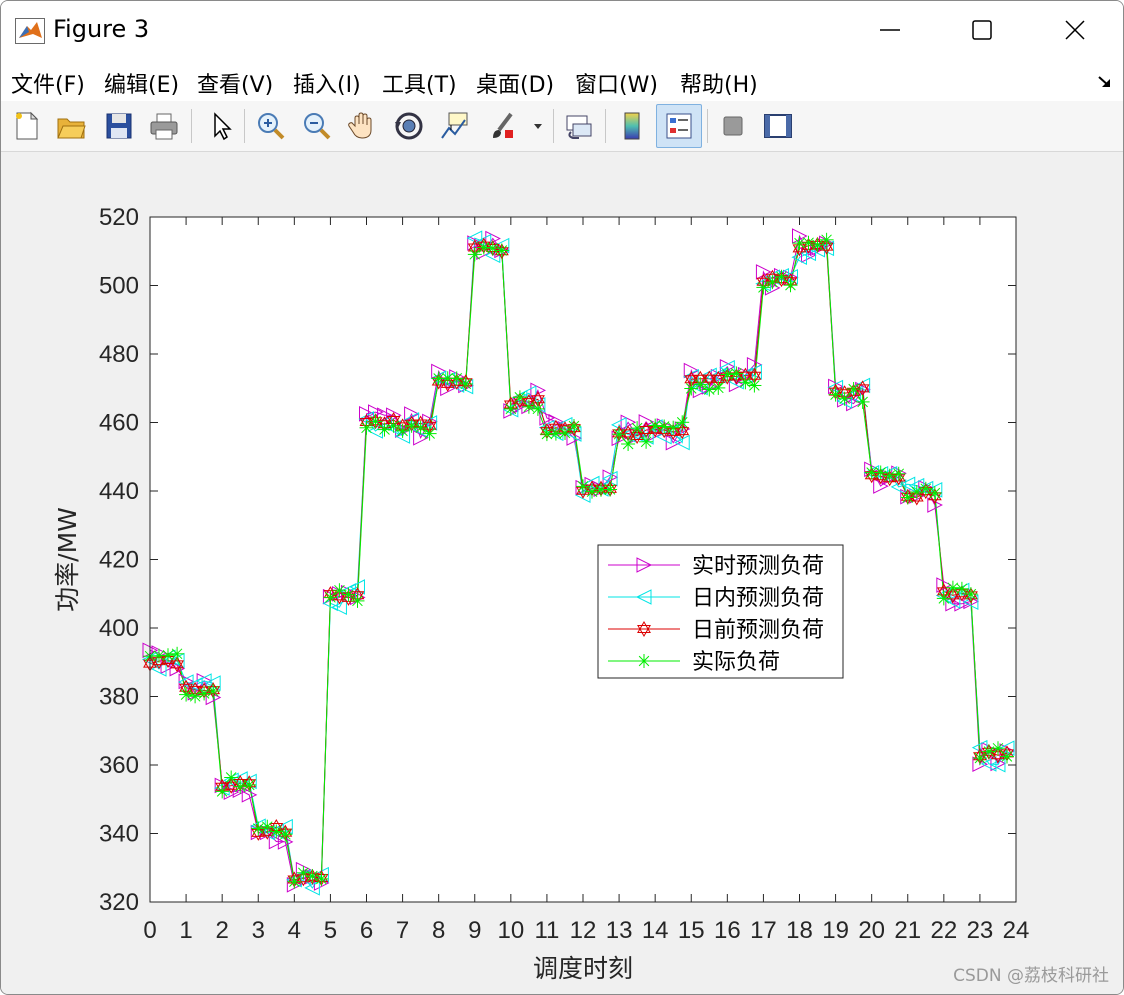  Describe the element at coordinates (258, 930) in the screenshot. I see `x-tick-label: 3` at that location.